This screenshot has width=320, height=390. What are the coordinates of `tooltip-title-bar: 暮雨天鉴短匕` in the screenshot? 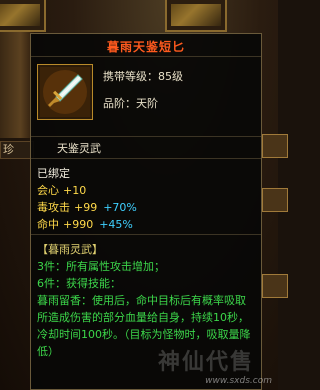 It's located at (146, 45).